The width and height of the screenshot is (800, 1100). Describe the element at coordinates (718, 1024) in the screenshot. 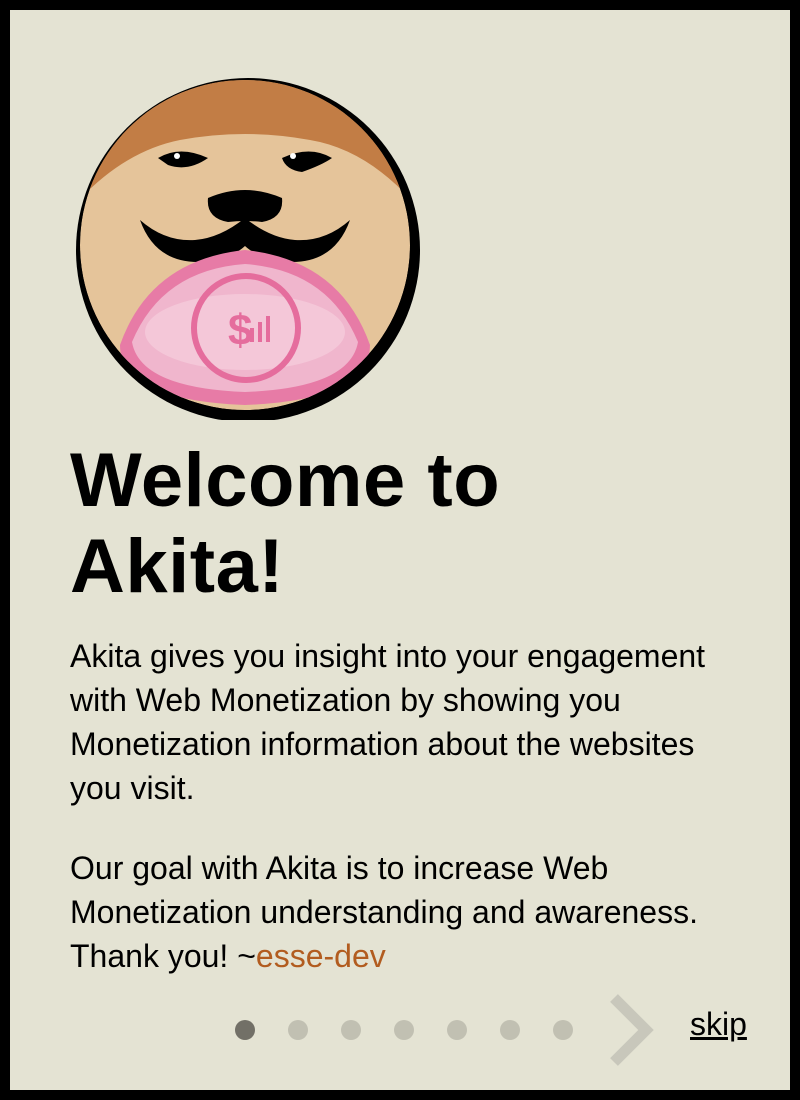

I see `skip-link: skip` at that location.